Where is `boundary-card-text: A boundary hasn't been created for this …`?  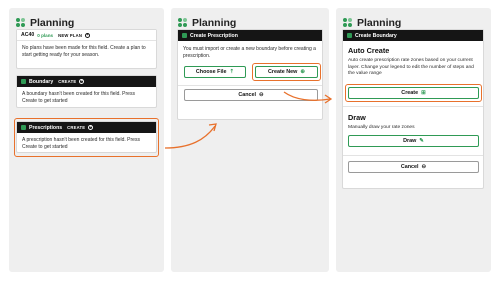 boundary-card-text: A boundary hasn't been created for this … is located at coordinates (78, 97).